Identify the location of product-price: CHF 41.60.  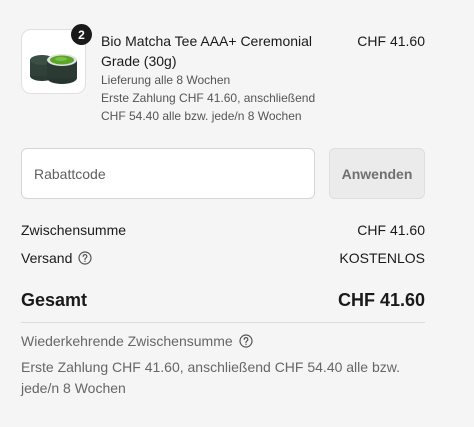
(391, 41).